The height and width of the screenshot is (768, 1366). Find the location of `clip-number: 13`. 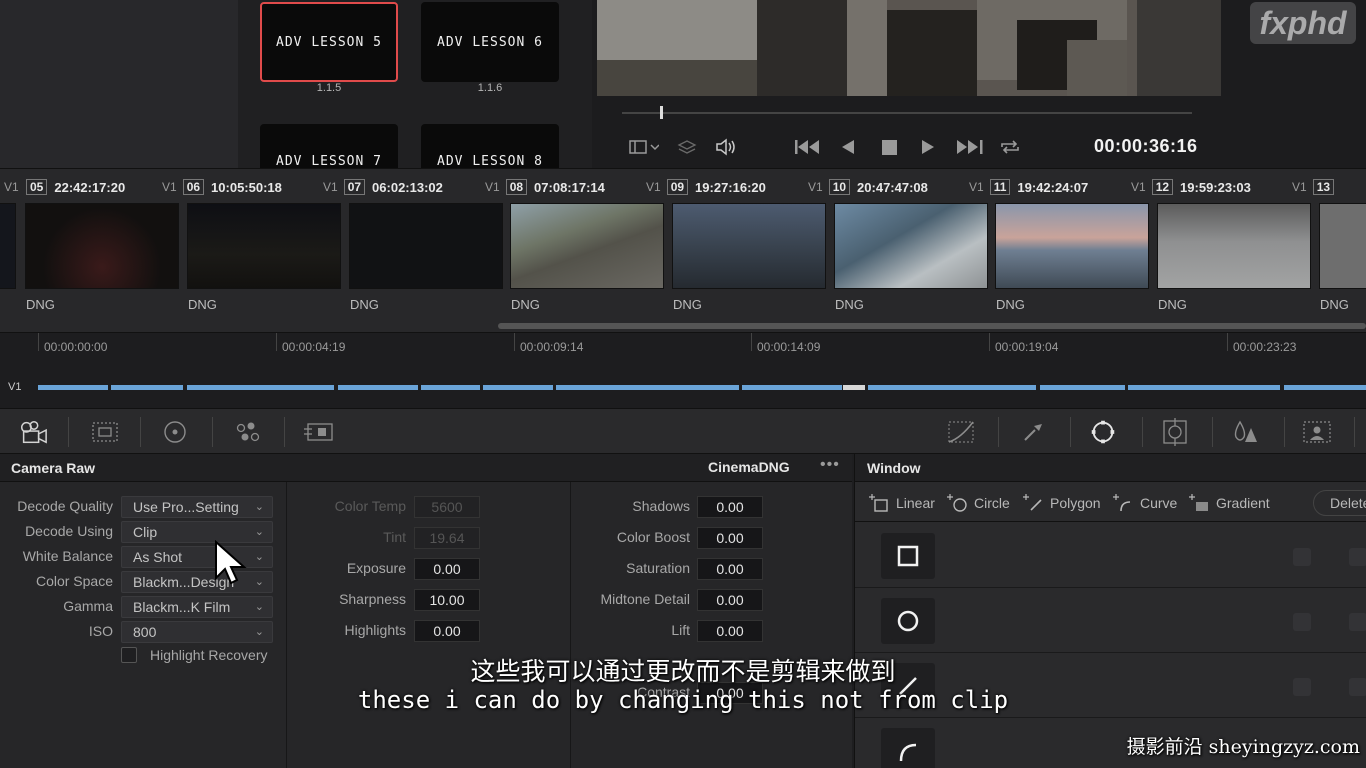

clip-number: 13 is located at coordinates (1323, 187).